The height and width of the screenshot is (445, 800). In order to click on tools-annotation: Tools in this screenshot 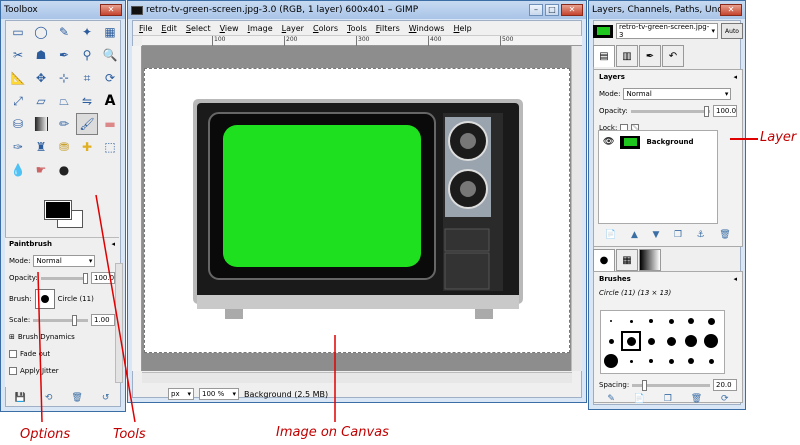, I will do `click(129, 434)`.